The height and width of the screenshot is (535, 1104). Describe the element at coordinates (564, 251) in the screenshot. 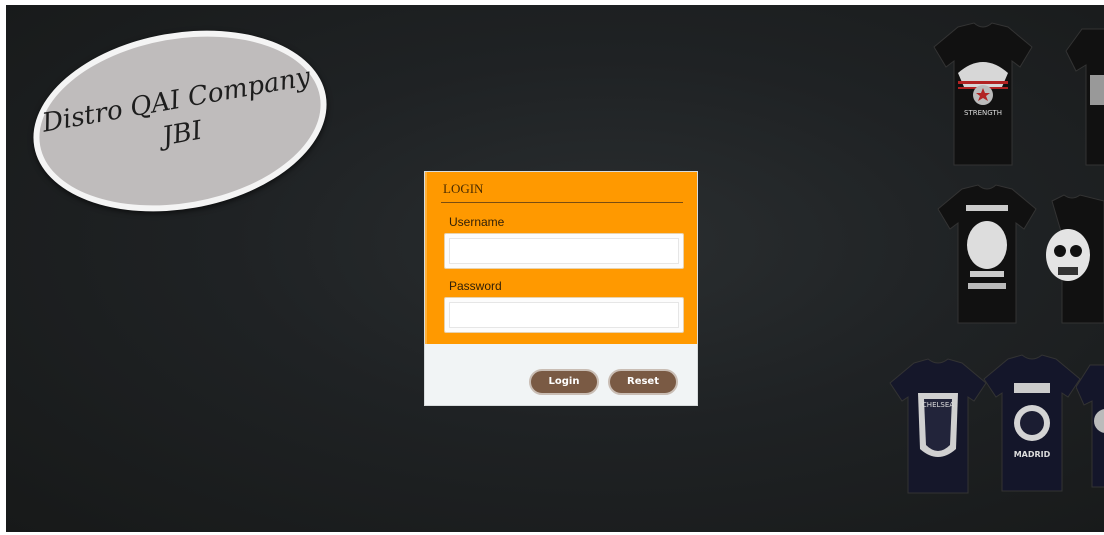

I see `username-input` at that location.